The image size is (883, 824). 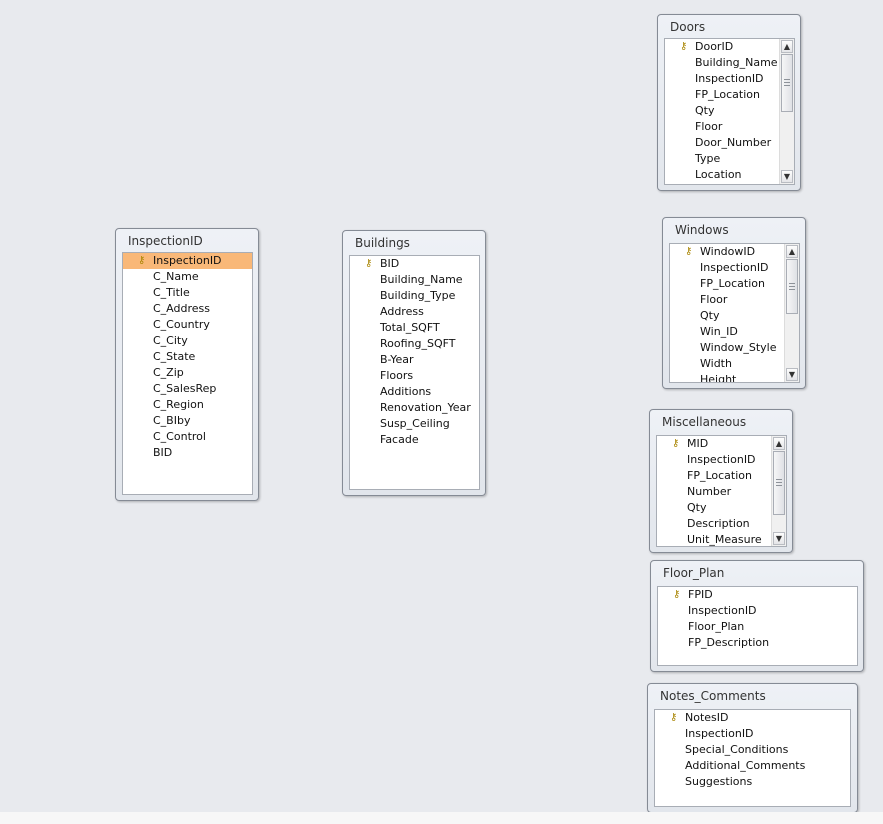 I want to click on field-row: C_BIby, so click(x=187, y=421).